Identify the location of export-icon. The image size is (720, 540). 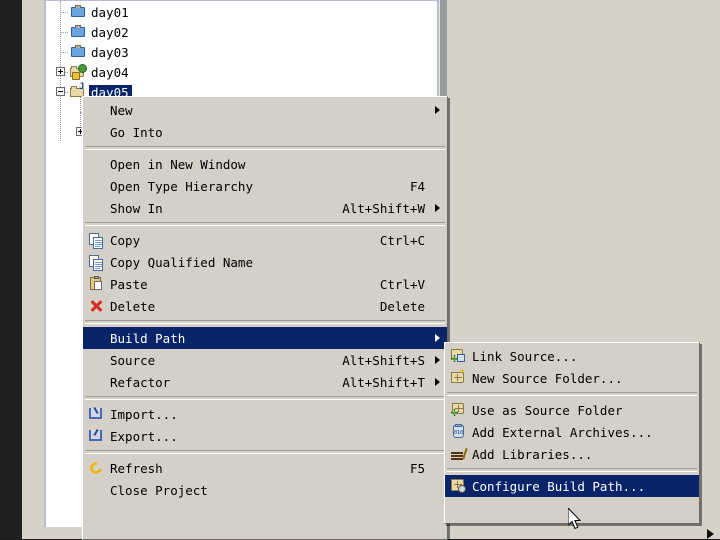
(97, 436).